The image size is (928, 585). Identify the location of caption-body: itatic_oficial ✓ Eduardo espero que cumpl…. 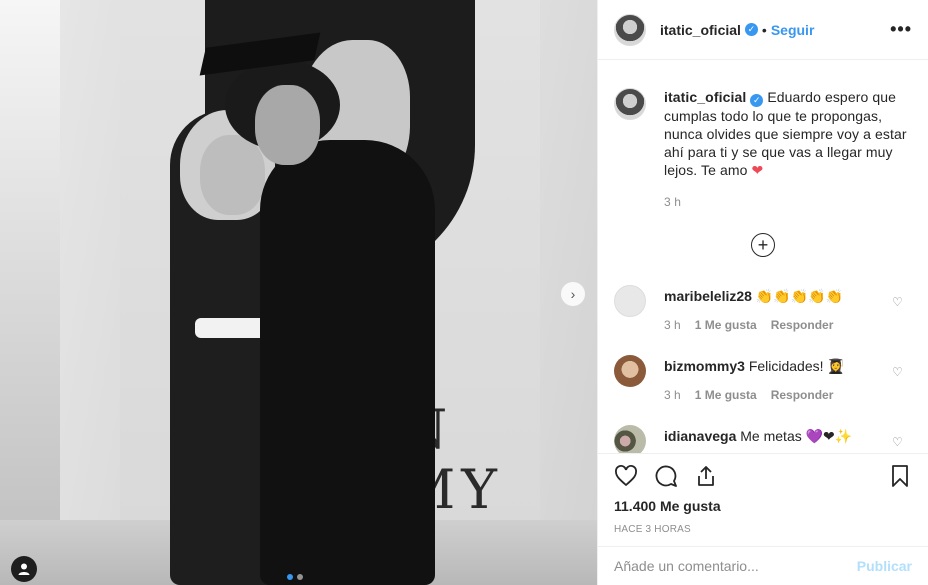
(788, 149).